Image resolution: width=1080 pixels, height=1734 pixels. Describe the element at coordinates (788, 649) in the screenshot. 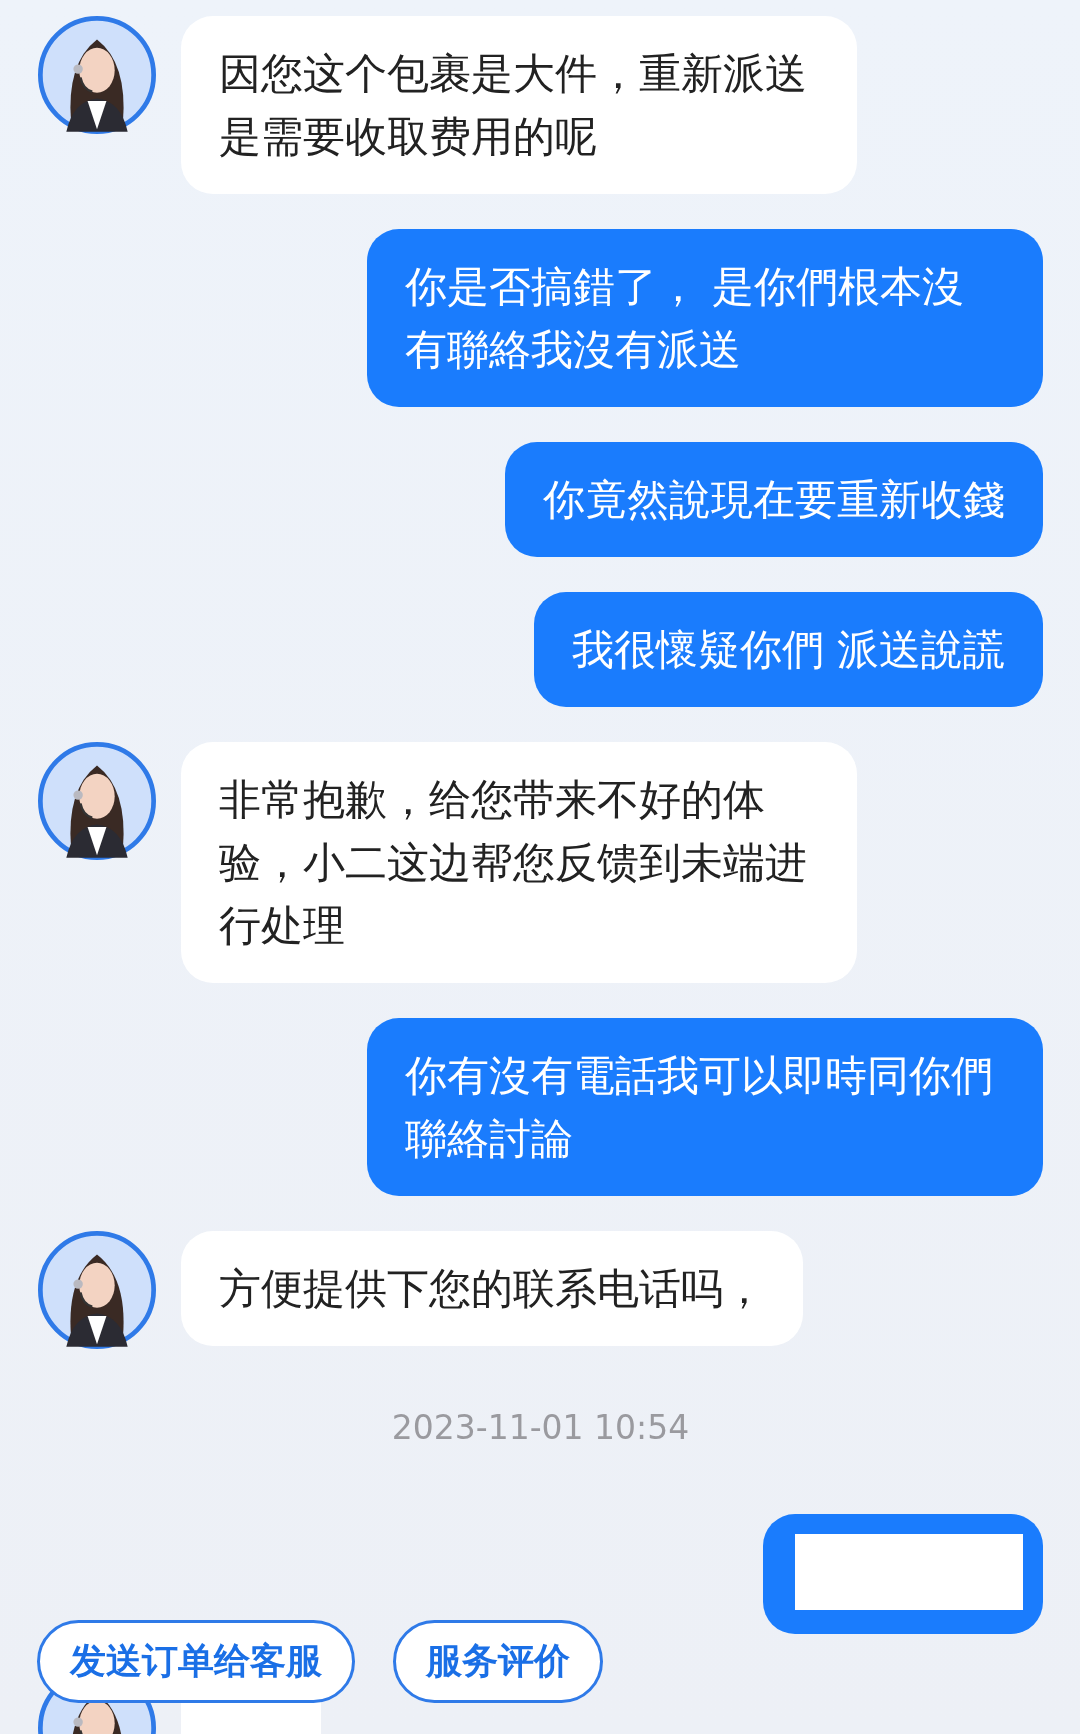

I see `message-bubble: 我很懷疑你們 派送說謊` at that location.